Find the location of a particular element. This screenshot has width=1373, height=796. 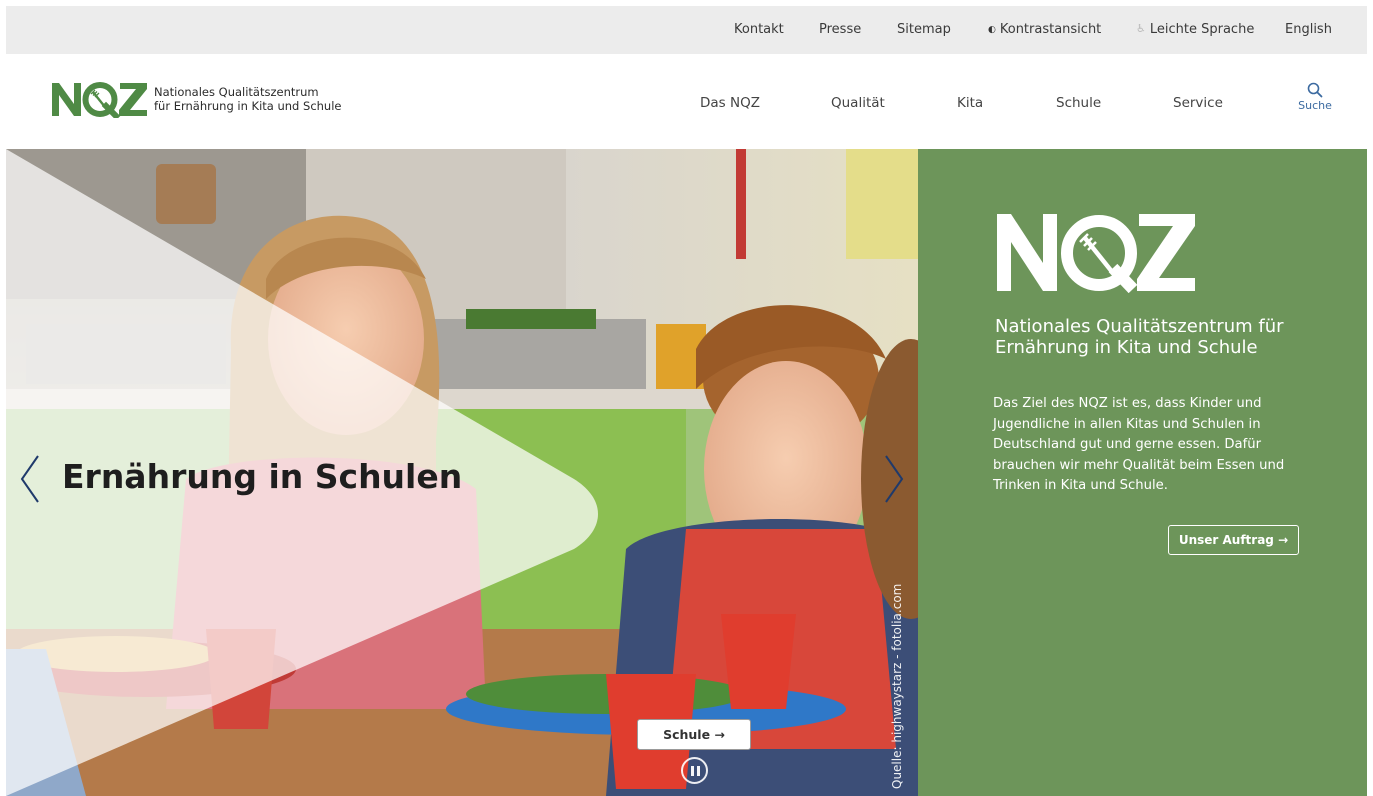

util-link-sitemap: Sitemap is located at coordinates (924, 29).